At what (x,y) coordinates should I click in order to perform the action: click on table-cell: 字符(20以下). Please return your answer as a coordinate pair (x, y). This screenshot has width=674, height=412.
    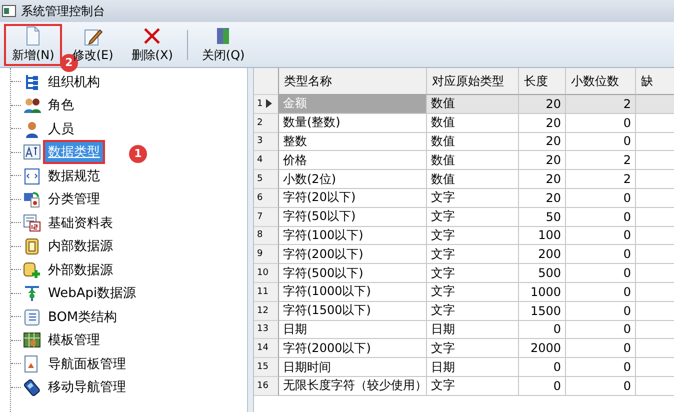
    Looking at the image, I should click on (353, 198).